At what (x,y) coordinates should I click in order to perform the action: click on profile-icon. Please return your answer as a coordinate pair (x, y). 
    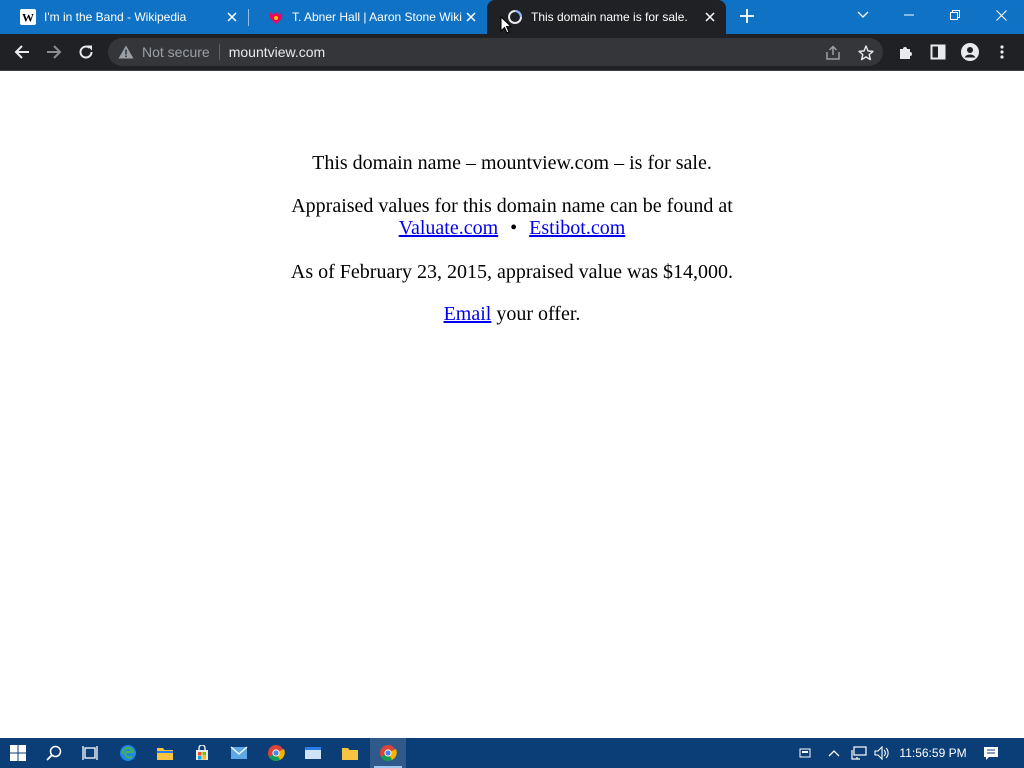
    Looking at the image, I should click on (970, 52).